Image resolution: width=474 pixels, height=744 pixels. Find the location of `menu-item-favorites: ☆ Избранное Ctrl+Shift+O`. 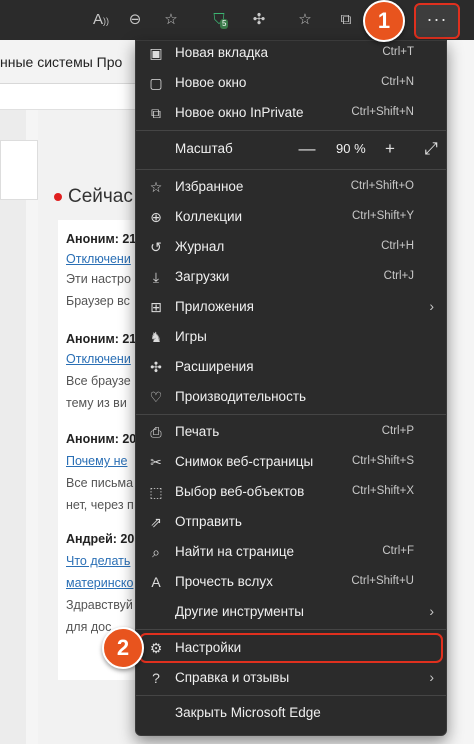

menu-item-favorites: ☆ Избранное Ctrl+Shift+O is located at coordinates (291, 187).